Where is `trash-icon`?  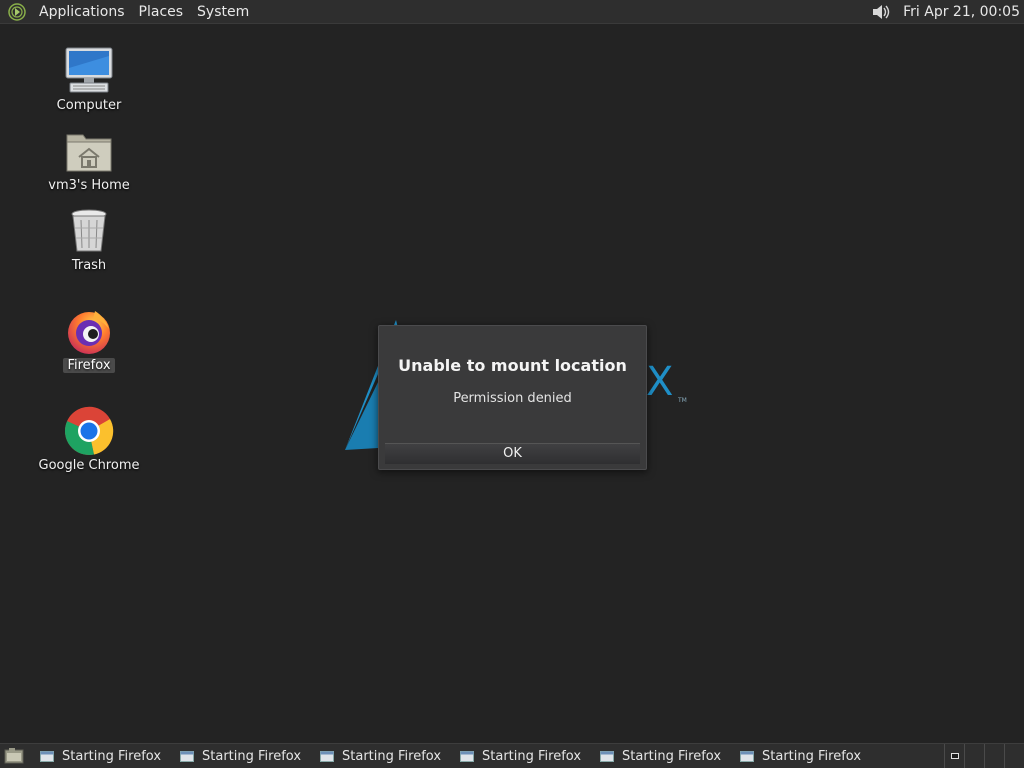 trash-icon is located at coordinates (89, 231).